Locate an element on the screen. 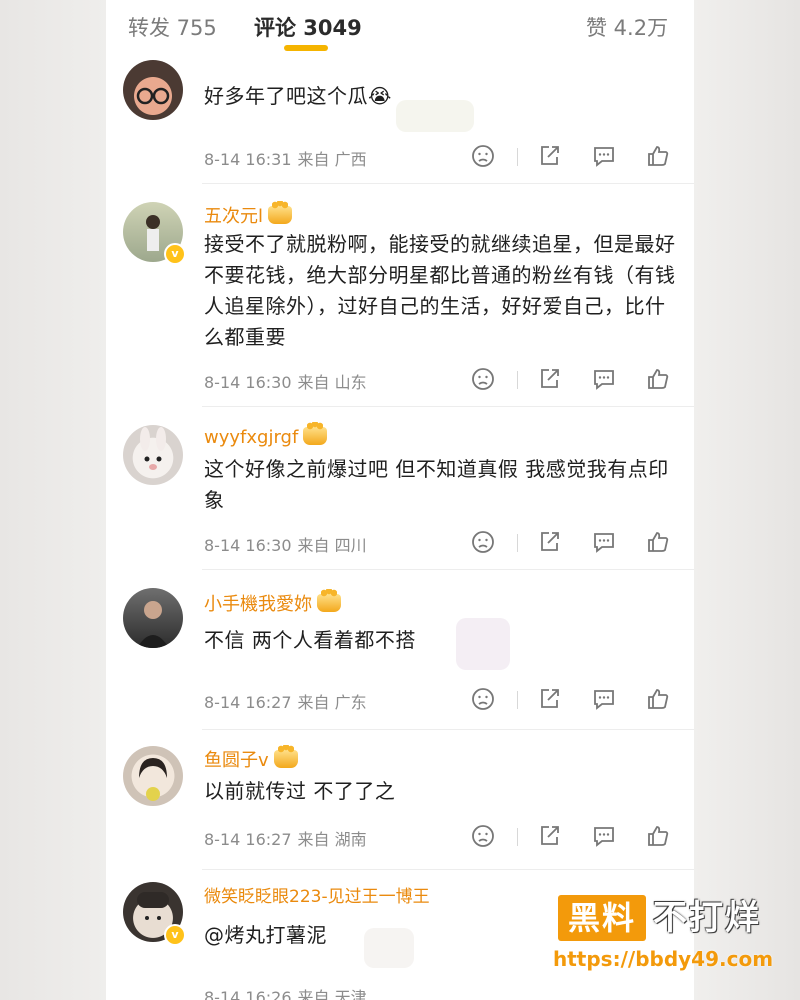 The image size is (800, 1000). watermark: 黑料 不打烊 https://bbdy49.com is located at coordinates (669, 935).